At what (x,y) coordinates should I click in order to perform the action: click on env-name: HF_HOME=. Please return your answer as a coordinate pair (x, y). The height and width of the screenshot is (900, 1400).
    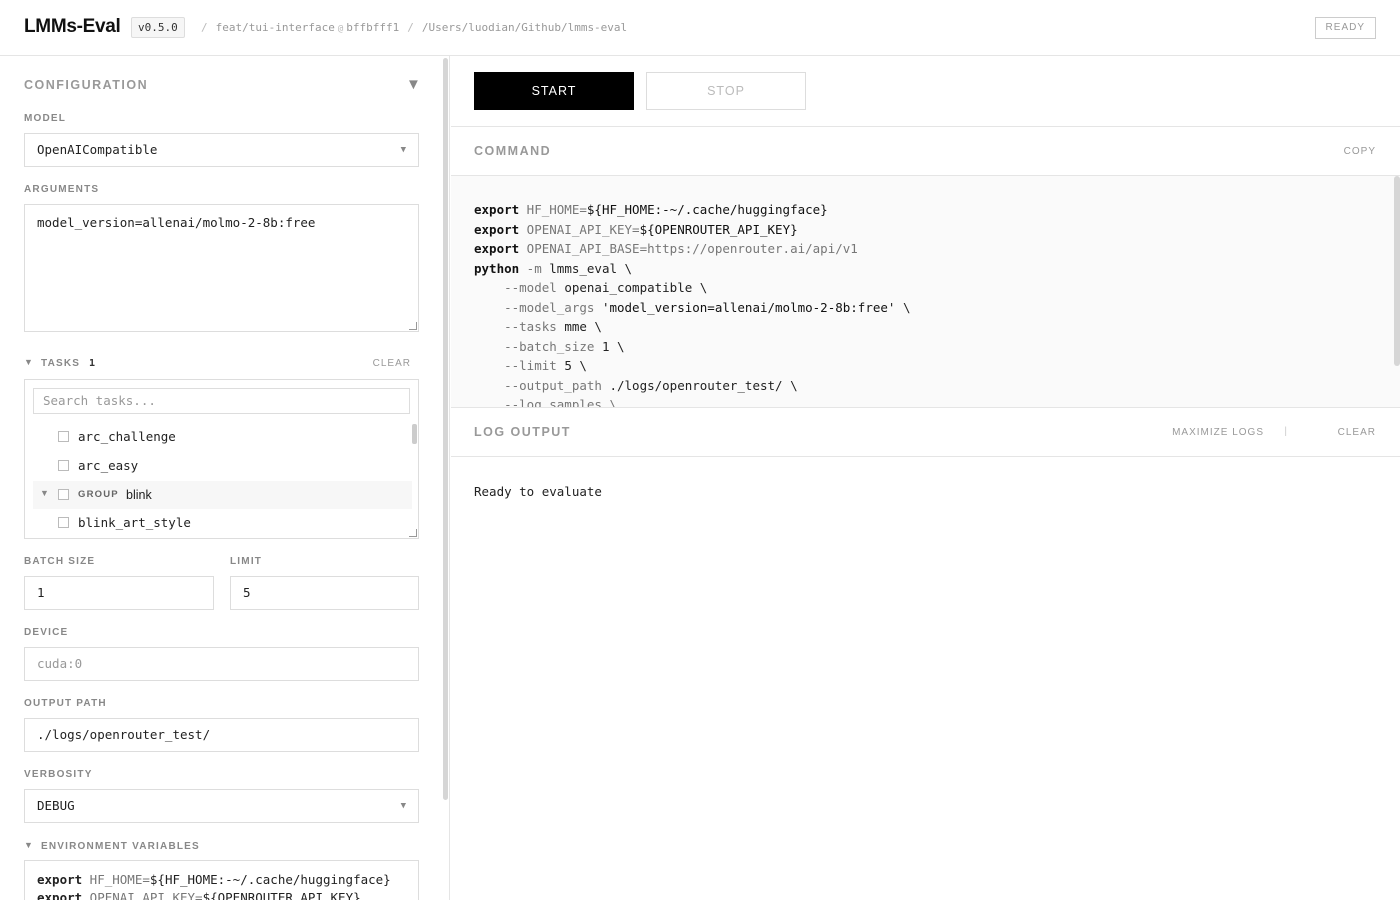
    Looking at the image, I should click on (116, 879).